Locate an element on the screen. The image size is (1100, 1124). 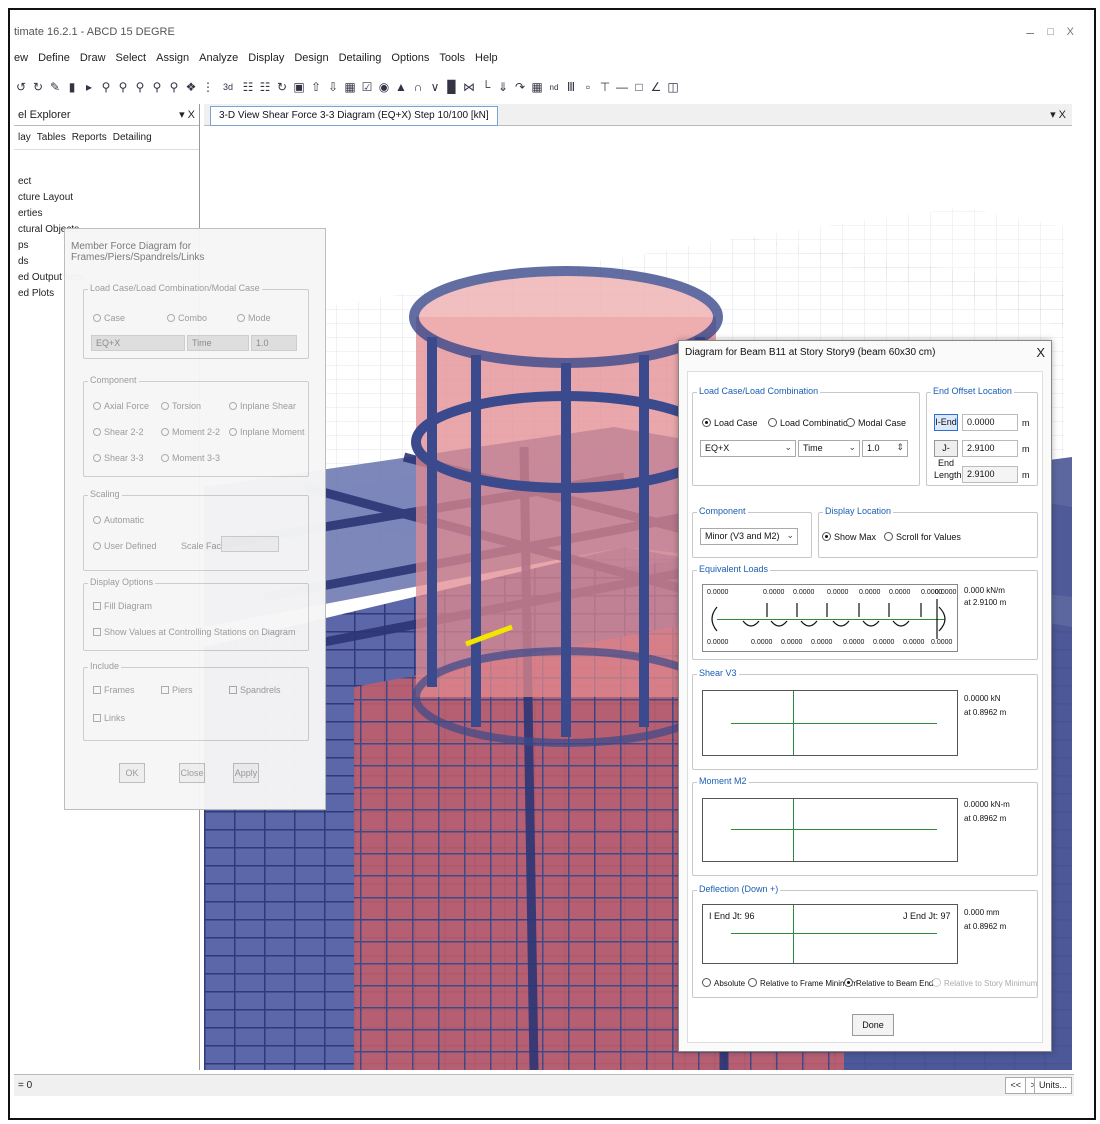
component-select: Minor (V3 and M2) ⌄ is located at coordinates (749, 536).